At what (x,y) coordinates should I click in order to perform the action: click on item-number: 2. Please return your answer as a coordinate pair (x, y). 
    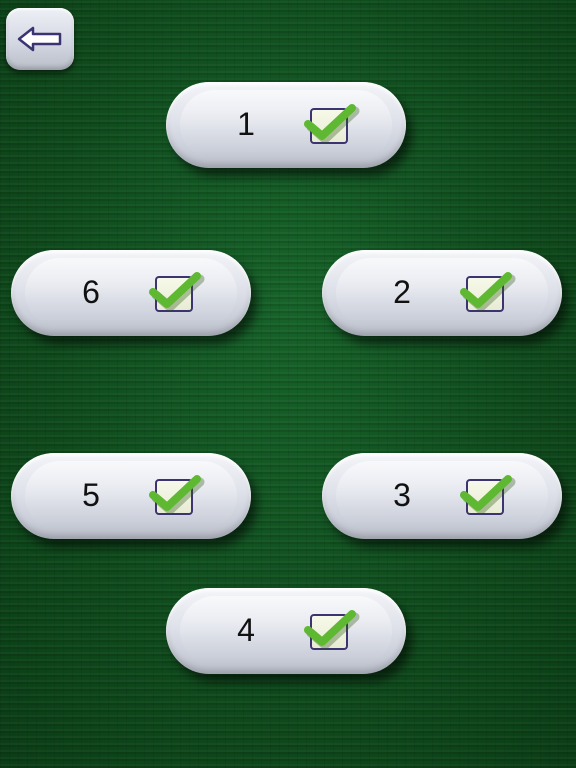
    Looking at the image, I should click on (402, 292).